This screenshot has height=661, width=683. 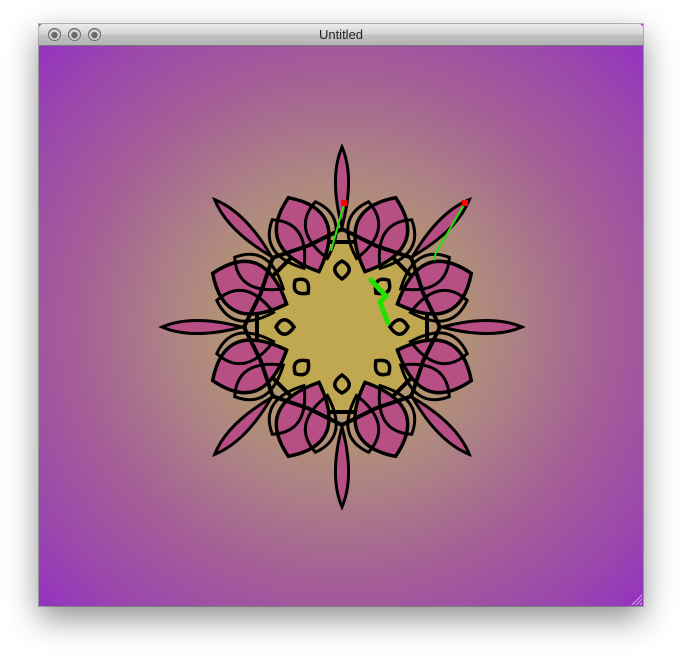 I want to click on resize-grip, so click(x=636, y=599).